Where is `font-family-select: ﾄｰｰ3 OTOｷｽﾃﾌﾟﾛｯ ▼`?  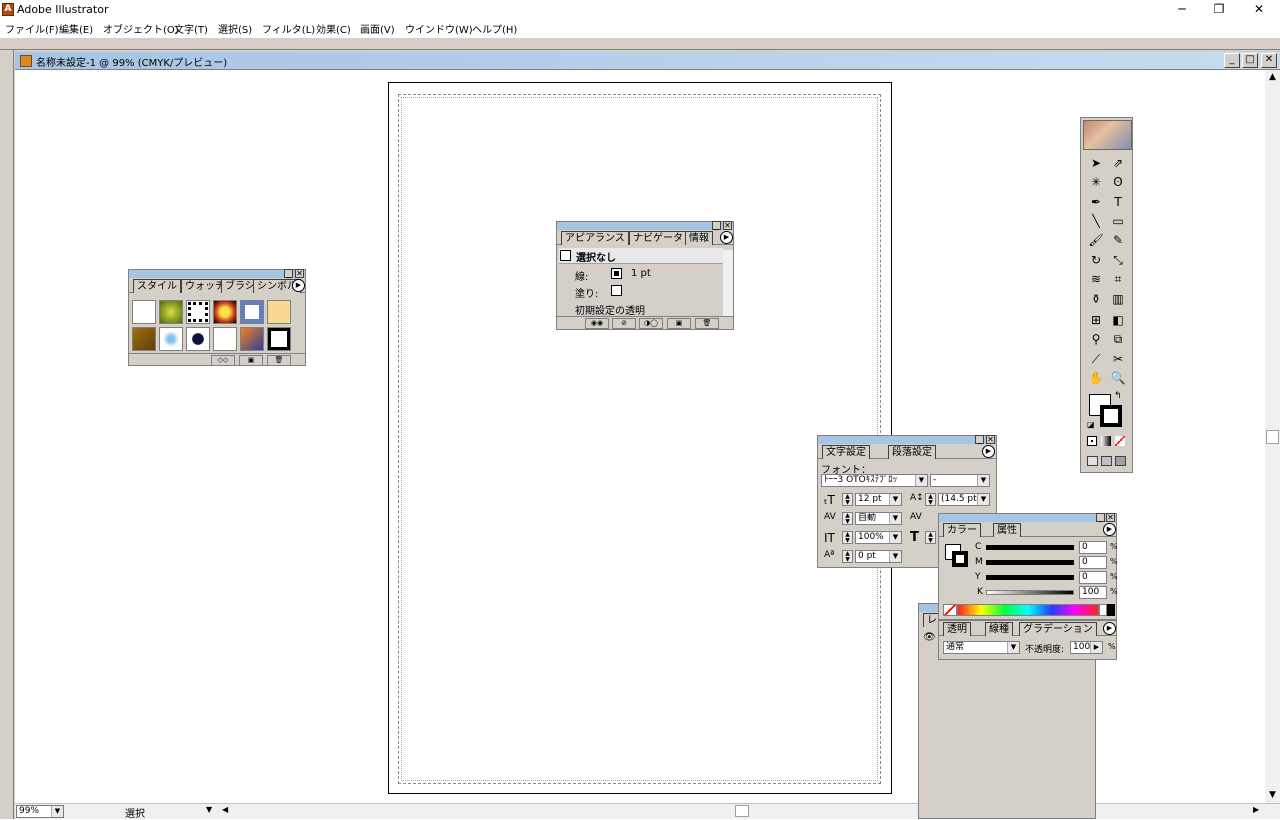 font-family-select: ﾄｰｰ3 OTOｷｽﾃﾌﾟﾛｯ ▼ is located at coordinates (874, 480).